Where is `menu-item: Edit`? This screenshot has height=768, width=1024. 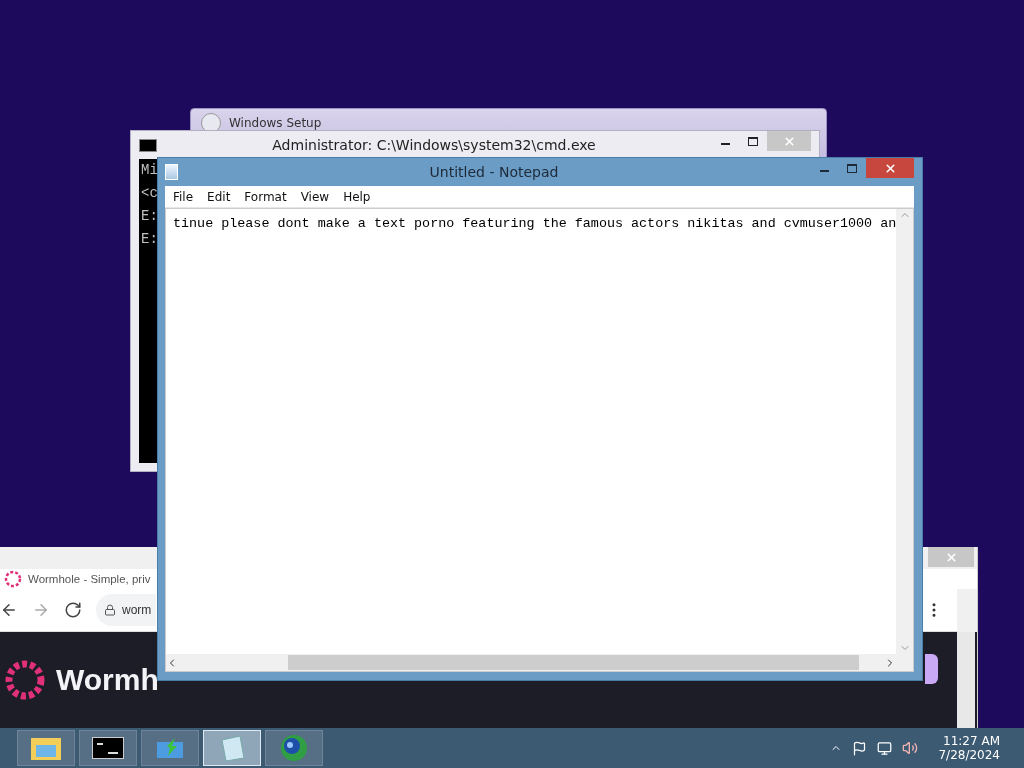
menu-item: Edit is located at coordinates (219, 196).